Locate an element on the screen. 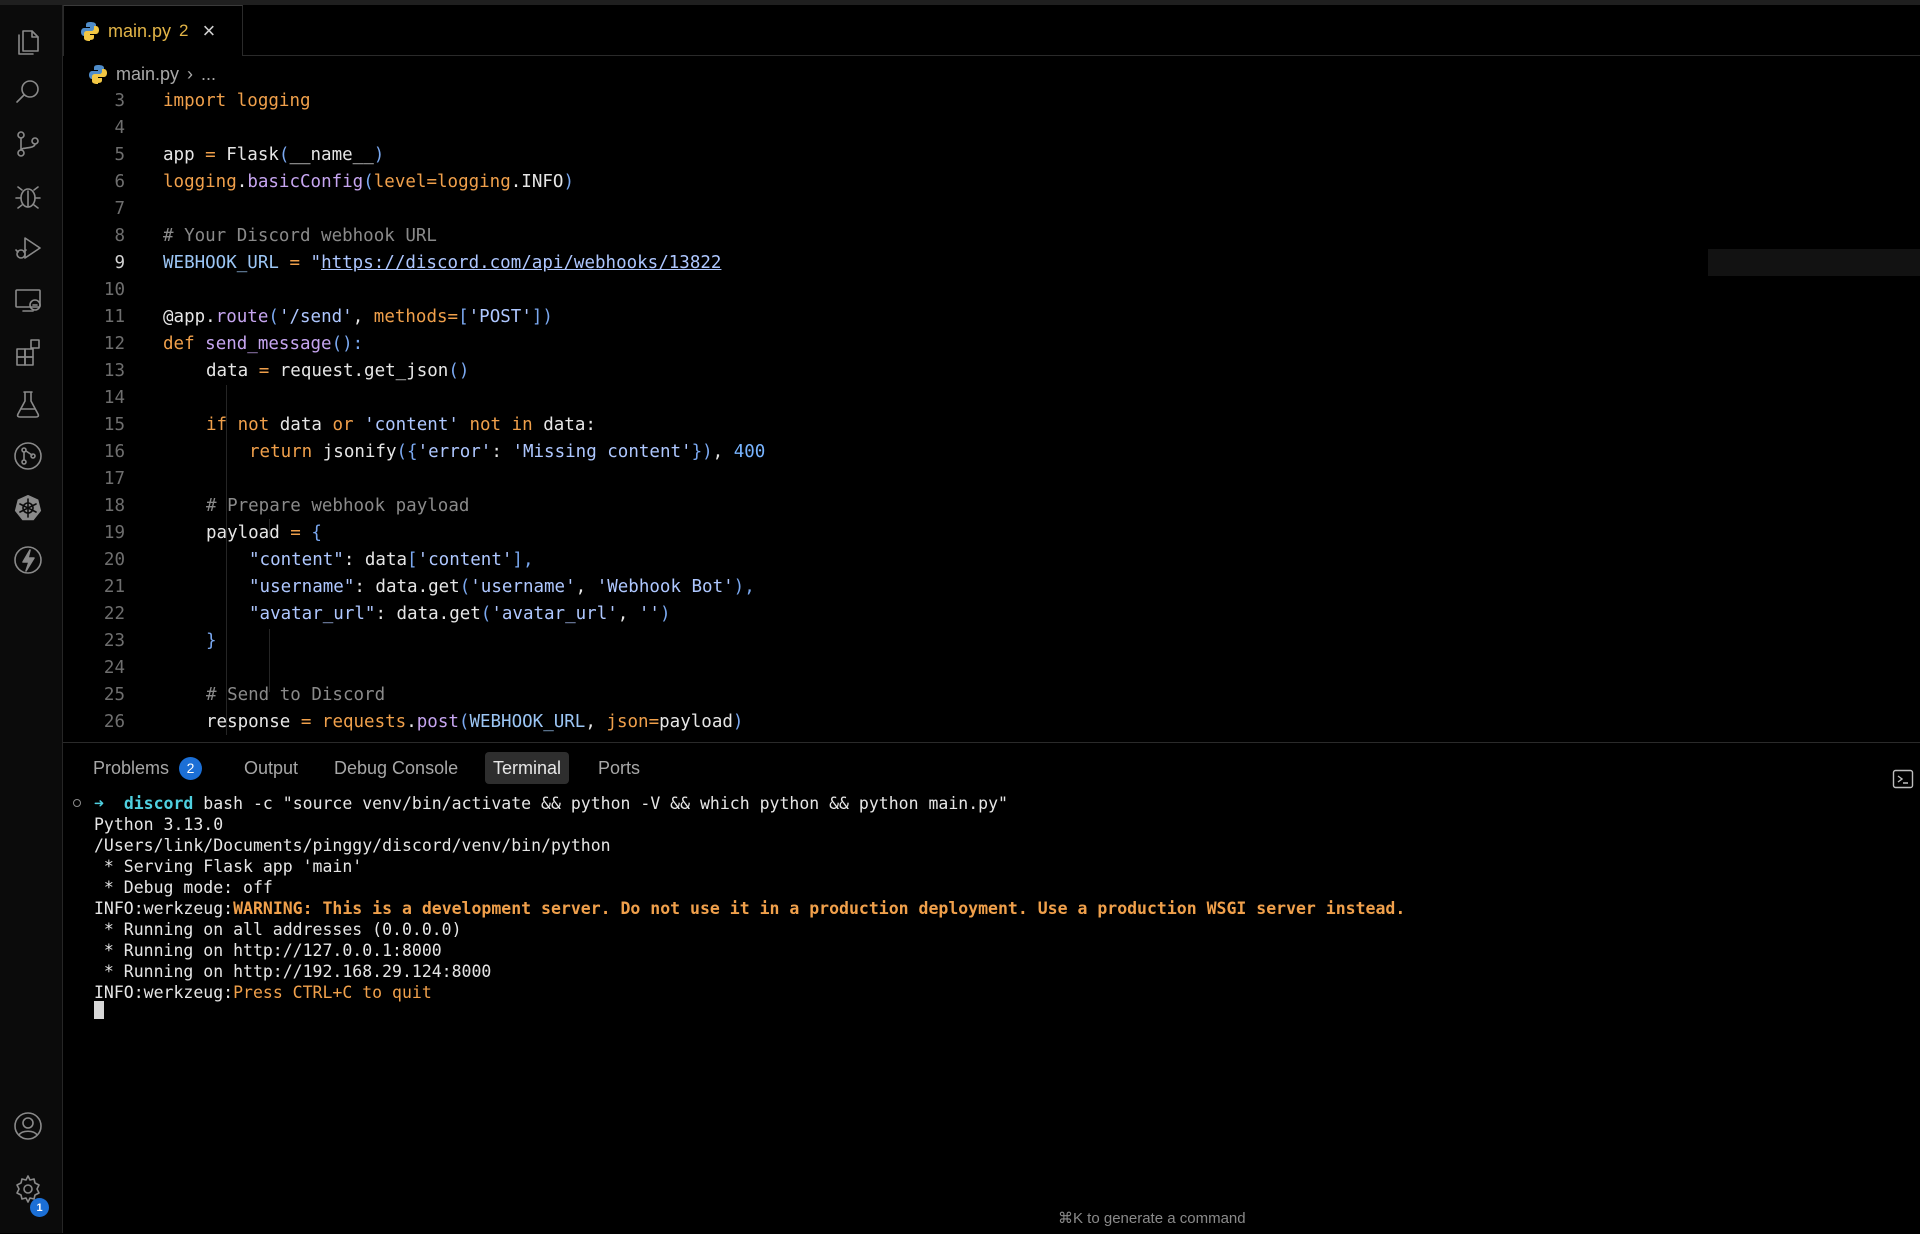 This screenshot has width=1920, height=1234. tab-output: Output is located at coordinates (271, 768).